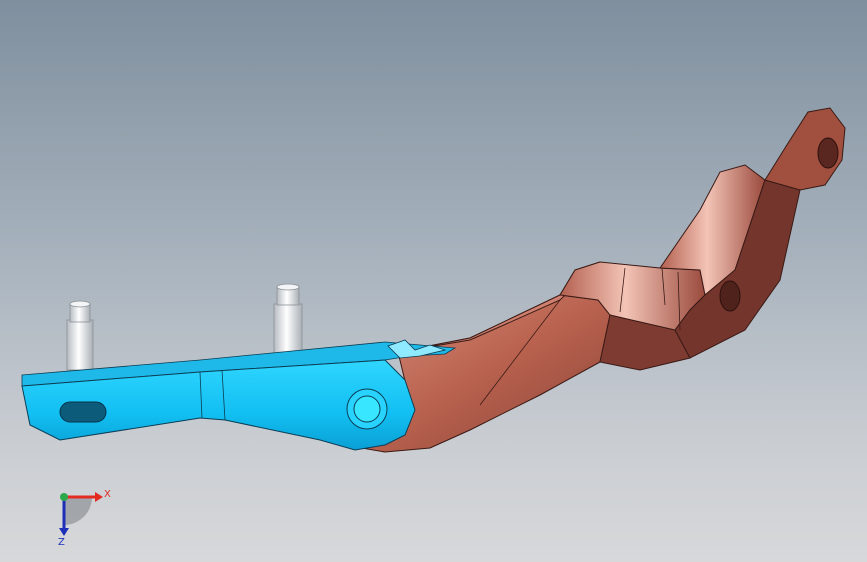 This screenshot has width=867, height=562. I want to click on triad-y-axis, so click(64, 497).